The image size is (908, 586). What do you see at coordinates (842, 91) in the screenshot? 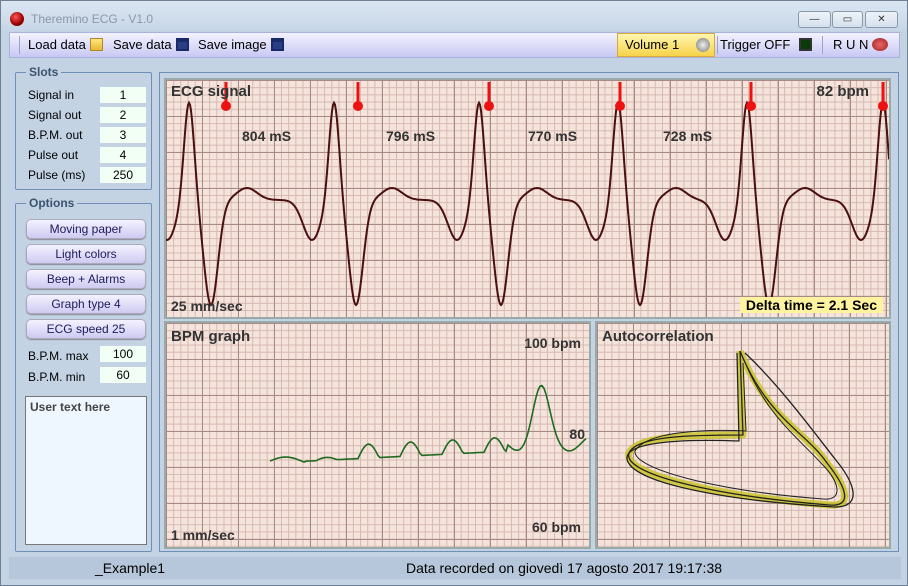
I see `ecg-bpm-readout: 82 bpm` at bounding box center [842, 91].